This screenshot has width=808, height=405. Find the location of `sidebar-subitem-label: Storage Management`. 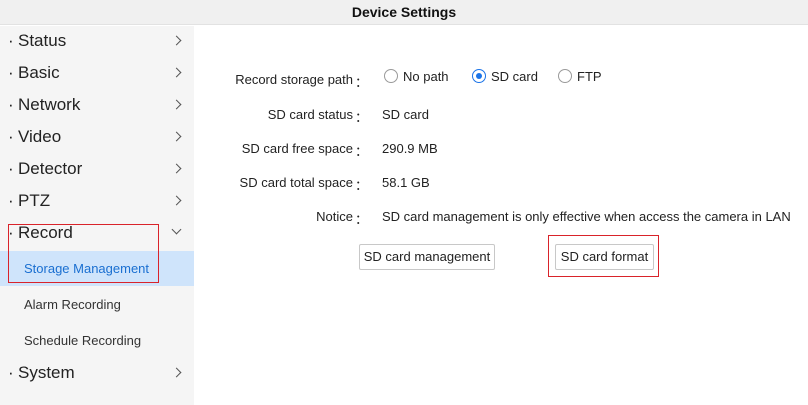

sidebar-subitem-label: Storage Management is located at coordinates (87, 268).